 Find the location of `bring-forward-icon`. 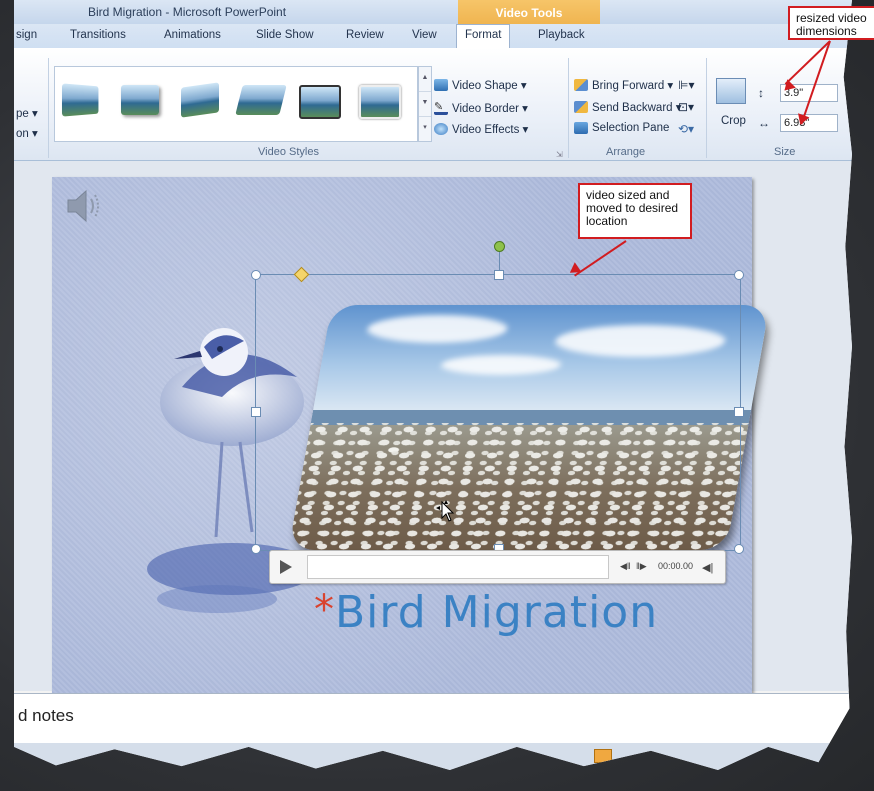

bring-forward-icon is located at coordinates (581, 85).